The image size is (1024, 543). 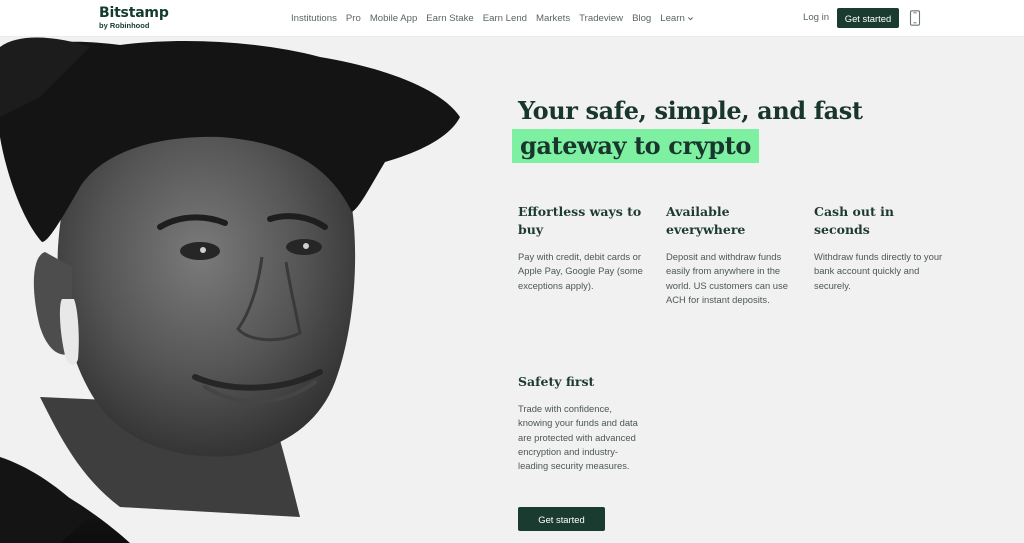 I want to click on feature-title: Cash out in seconds, so click(x=854, y=220).